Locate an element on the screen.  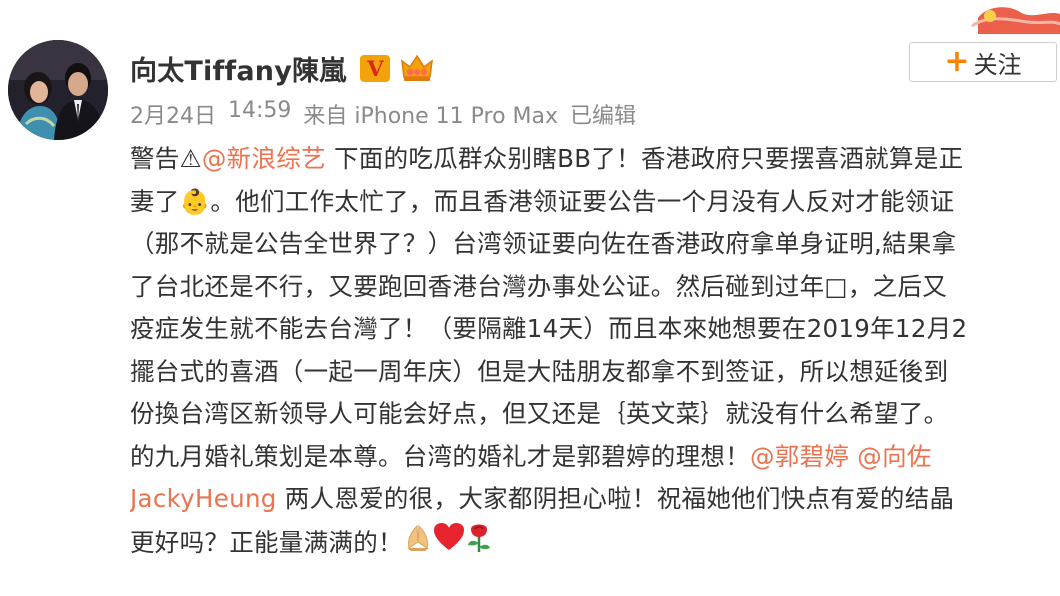
avatar-photo-icon is located at coordinates (58, 90).